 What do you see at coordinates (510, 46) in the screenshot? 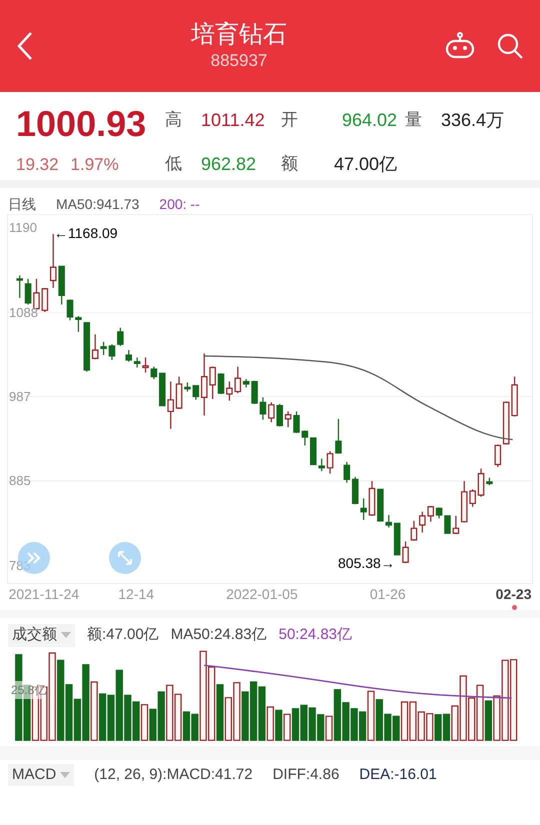
I see `search-icon` at bounding box center [510, 46].